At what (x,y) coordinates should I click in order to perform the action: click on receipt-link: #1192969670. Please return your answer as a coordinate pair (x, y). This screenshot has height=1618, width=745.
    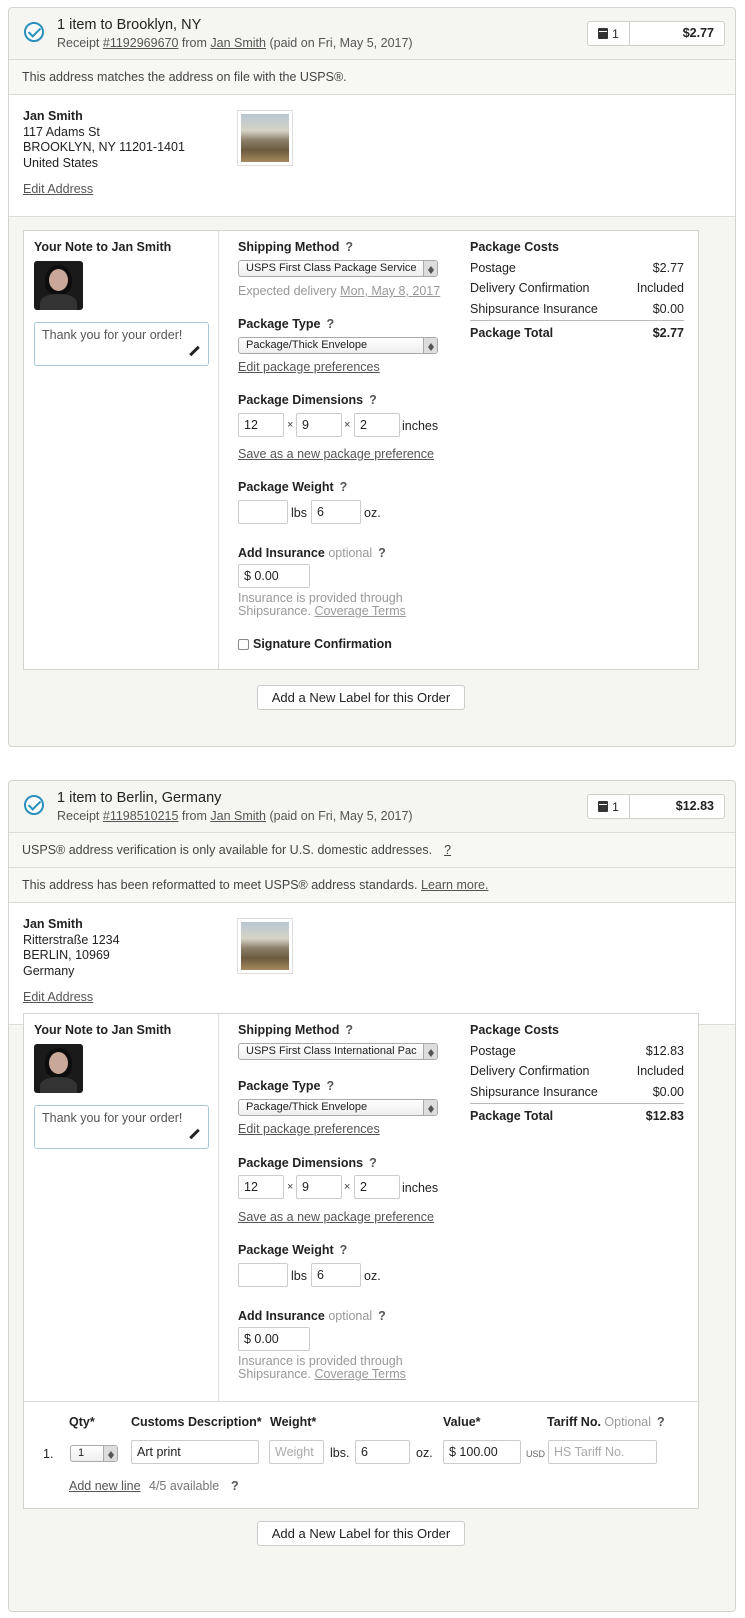
    Looking at the image, I should click on (141, 43).